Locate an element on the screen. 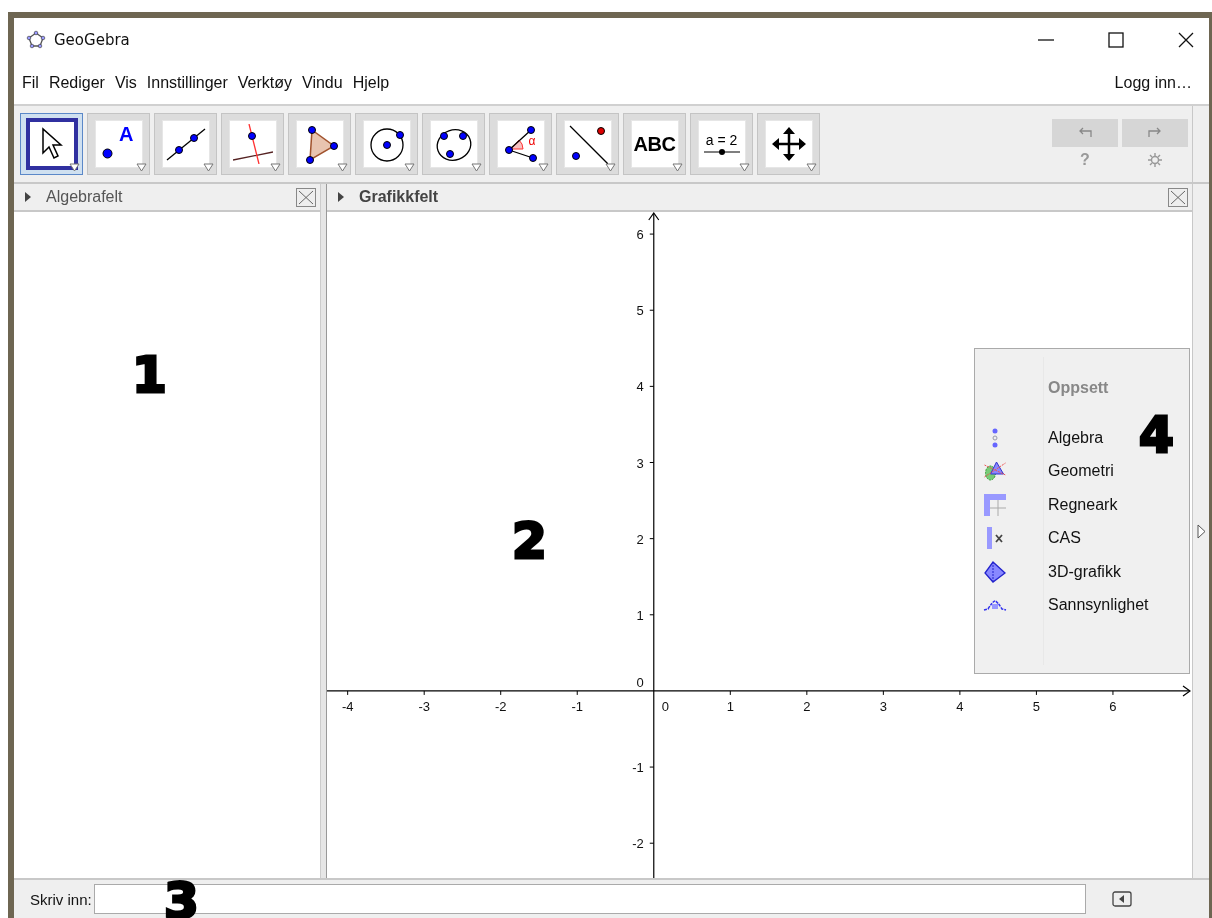 Image resolution: width=1212 pixels, height=918 pixels. x-tick-label: 1 is located at coordinates (730, 706).